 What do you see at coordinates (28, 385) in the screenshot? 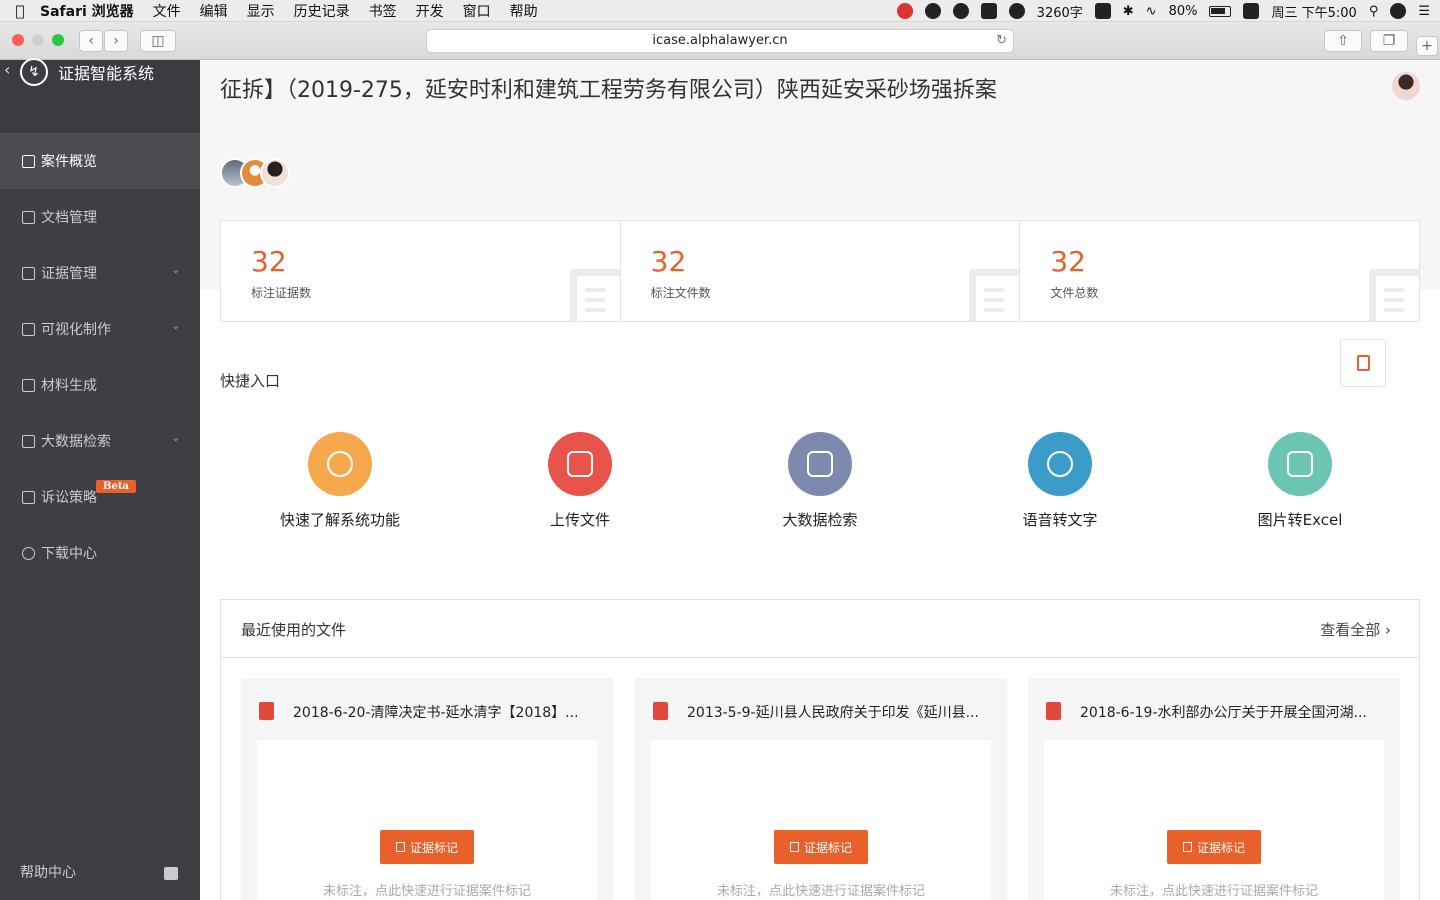
I see `folder-icon` at bounding box center [28, 385].